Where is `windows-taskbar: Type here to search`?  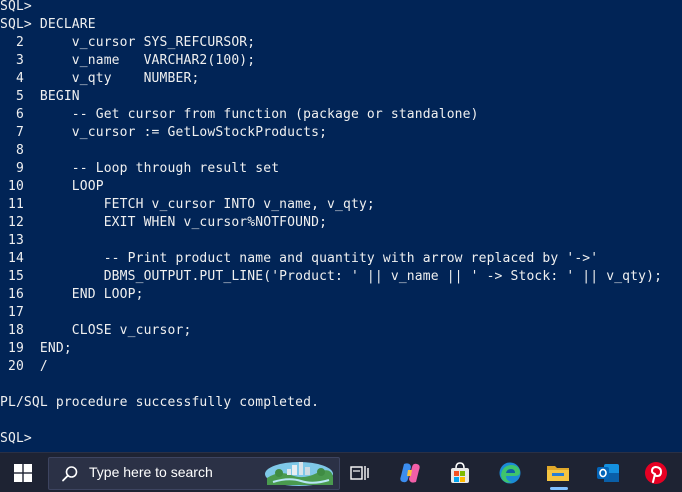
windows-taskbar: Type here to search is located at coordinates (341, 472).